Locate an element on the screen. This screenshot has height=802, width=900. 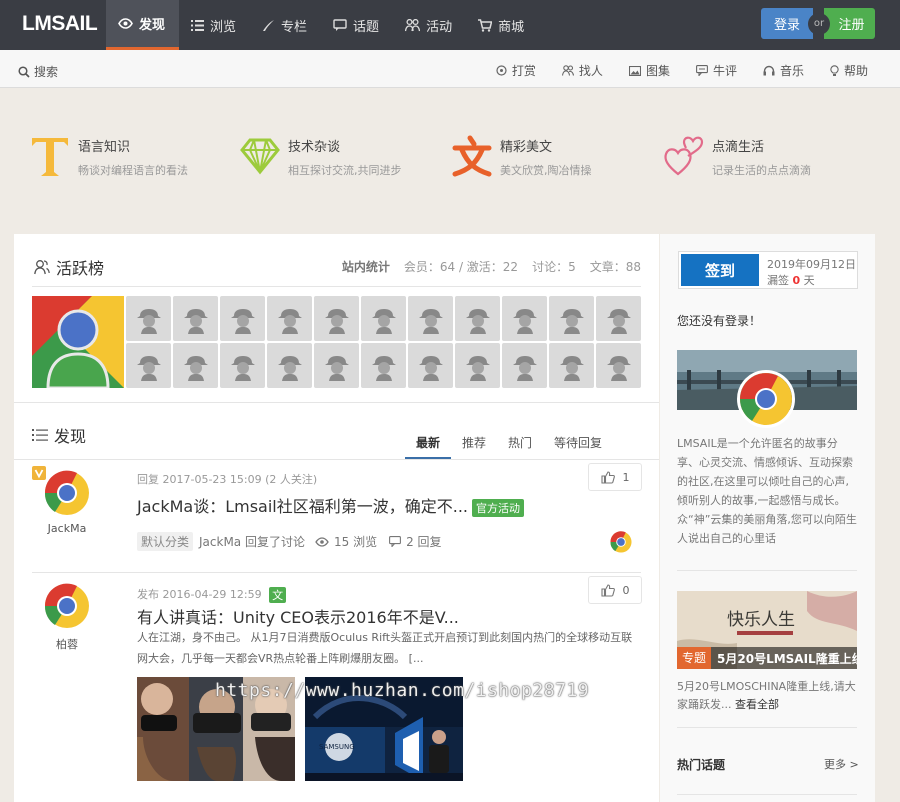
replier-avatar is located at coordinates (621, 542).